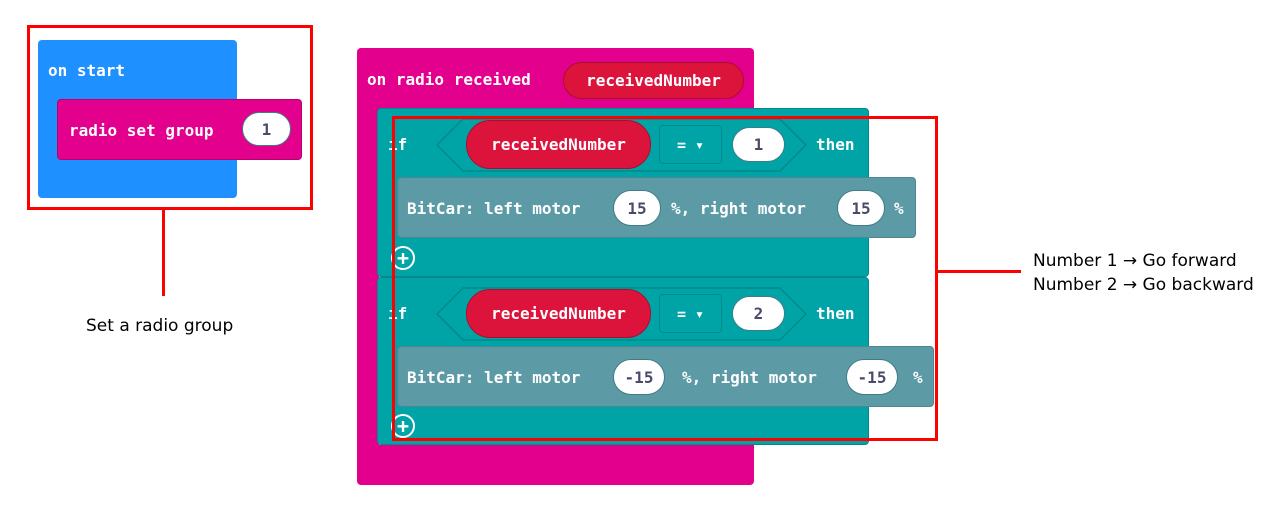 The height and width of the screenshot is (518, 1283). I want to click on received-number-param: receivedNumber, so click(653, 80).